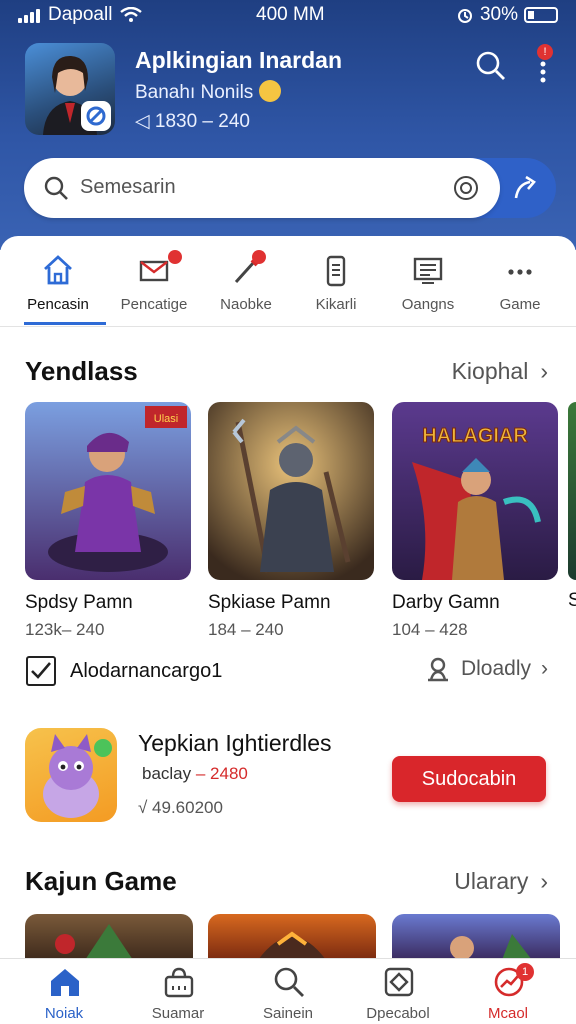 This screenshot has width=576, height=1024. What do you see at coordinates (101, 881) in the screenshot?
I see `section-title-games: Kajun Game` at bounding box center [101, 881].